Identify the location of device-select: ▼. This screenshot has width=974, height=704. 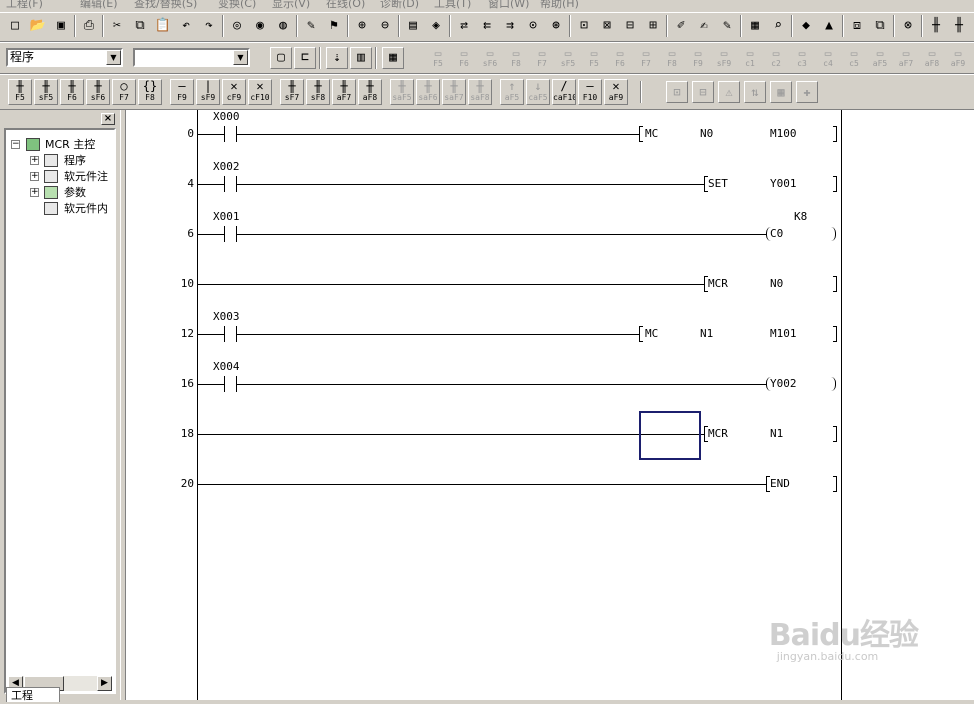
(191, 57).